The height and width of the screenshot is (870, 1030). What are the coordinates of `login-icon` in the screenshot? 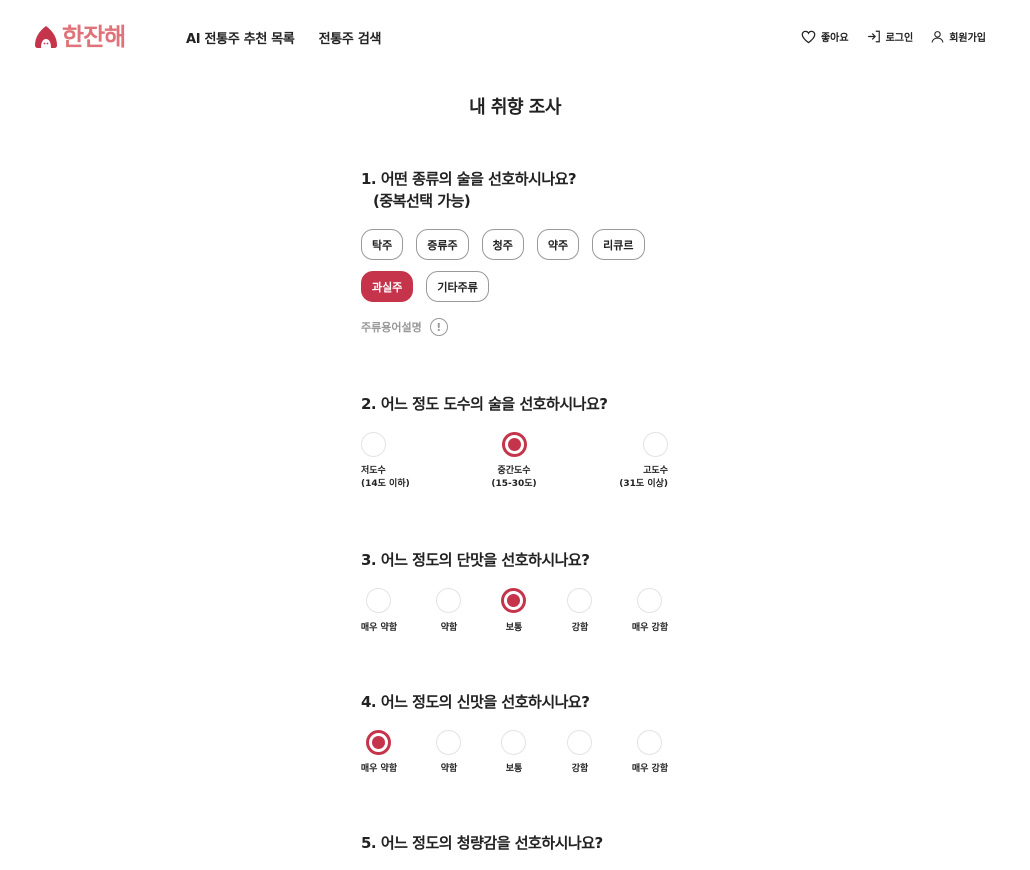 It's located at (873, 36).